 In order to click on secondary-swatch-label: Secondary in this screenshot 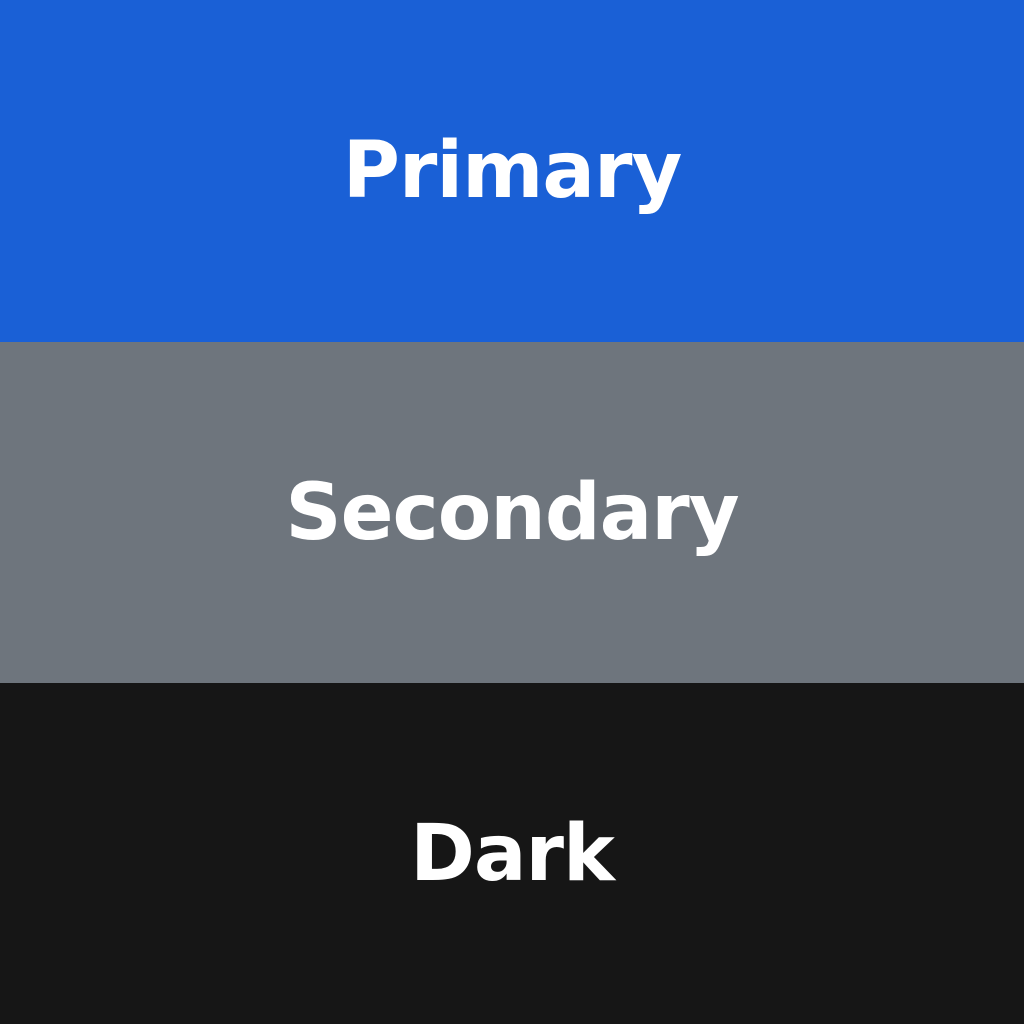, I will do `click(512, 512)`.